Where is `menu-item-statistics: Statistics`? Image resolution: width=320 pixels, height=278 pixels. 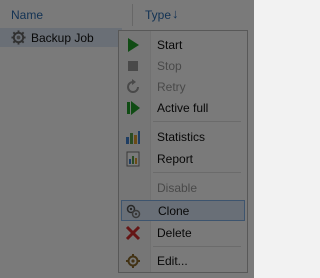 menu-item-statistics: Statistics is located at coordinates (183, 136).